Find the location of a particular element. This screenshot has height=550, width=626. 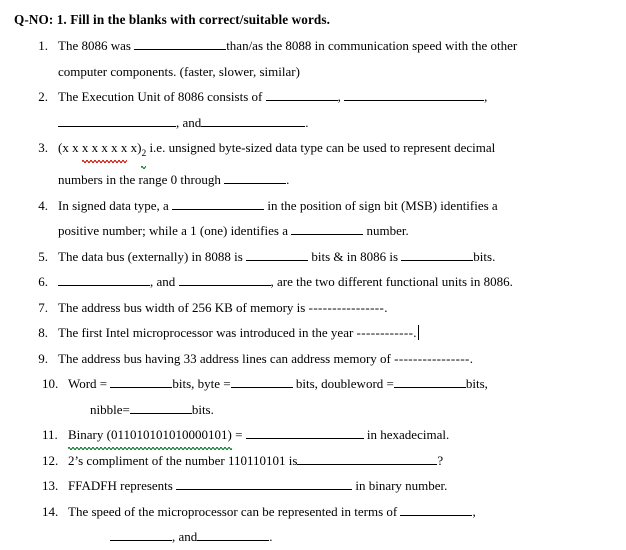

question-text: Word = is located at coordinates (89, 384).